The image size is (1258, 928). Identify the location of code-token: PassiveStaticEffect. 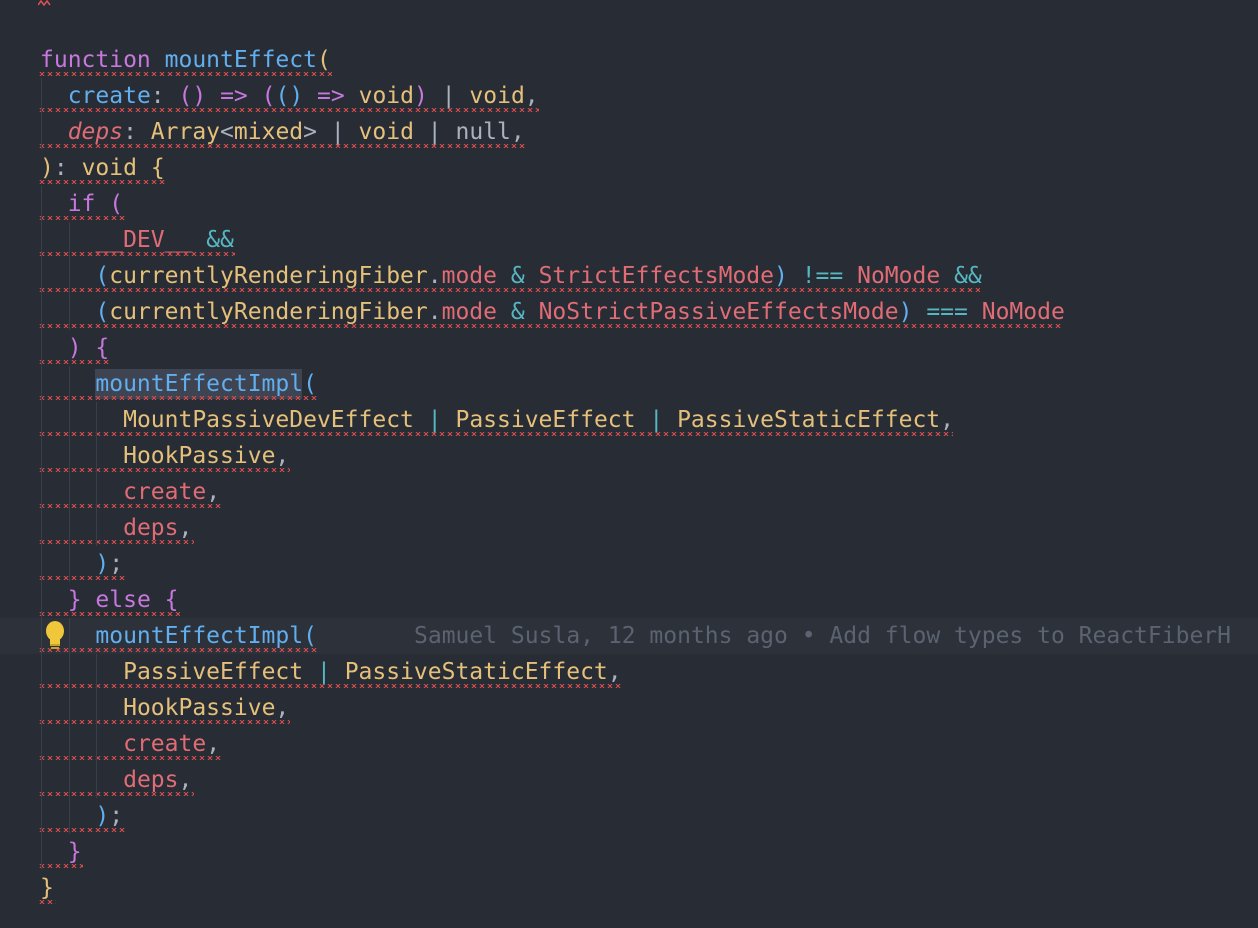
(476, 672).